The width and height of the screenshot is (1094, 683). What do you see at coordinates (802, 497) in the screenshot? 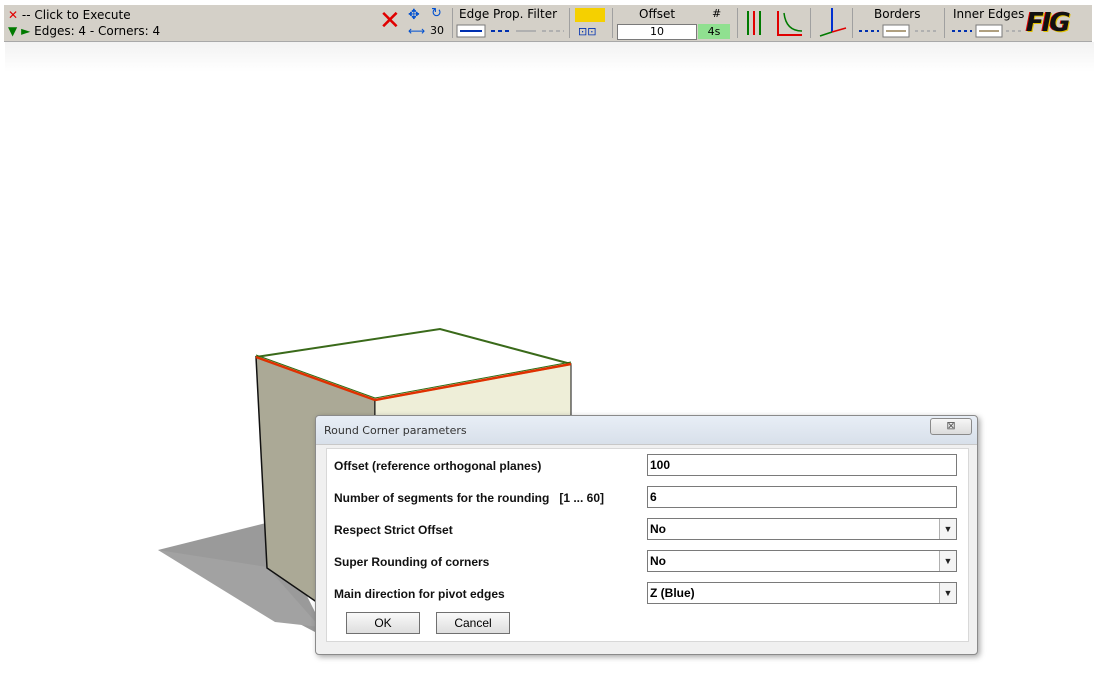
I see `segments-field: 6` at bounding box center [802, 497].